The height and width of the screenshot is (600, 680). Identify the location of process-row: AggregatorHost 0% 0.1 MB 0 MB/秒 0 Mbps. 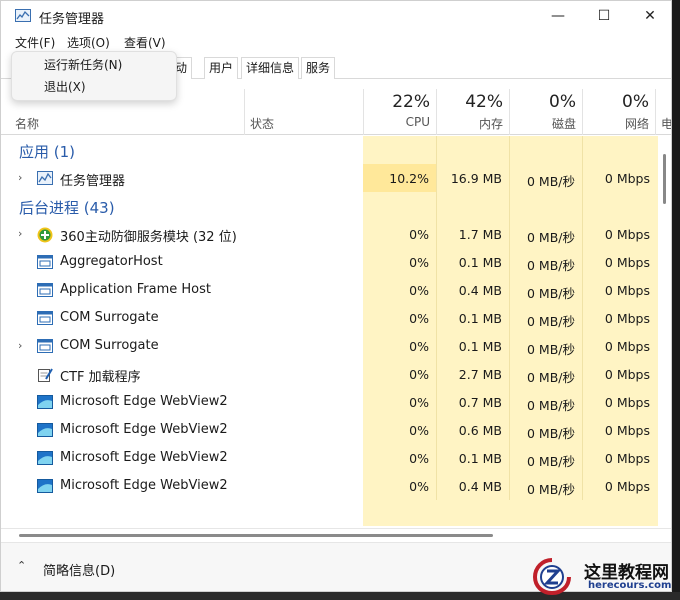
(329, 262).